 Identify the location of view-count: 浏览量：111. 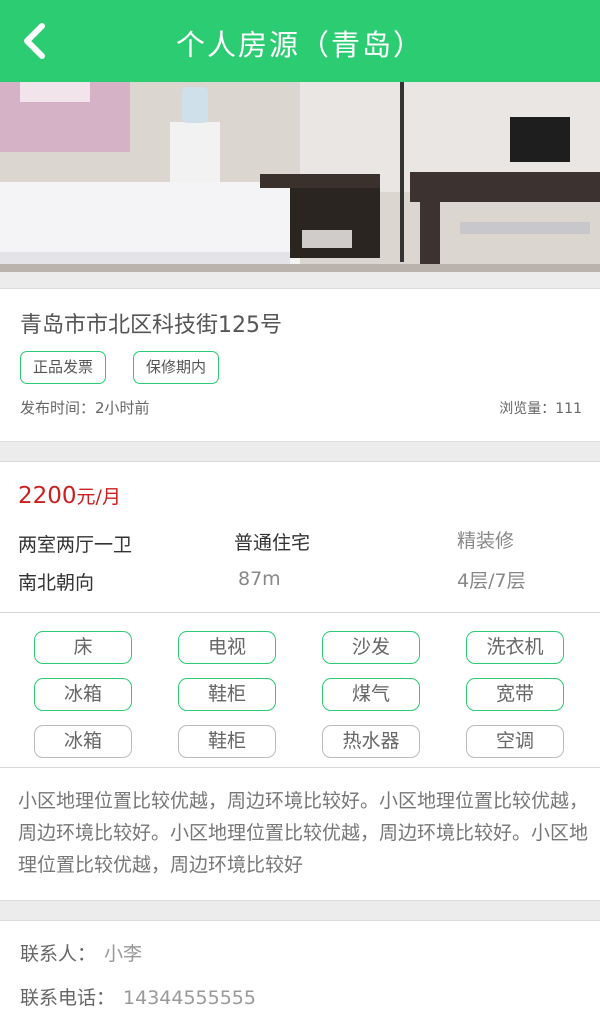
(540, 408).